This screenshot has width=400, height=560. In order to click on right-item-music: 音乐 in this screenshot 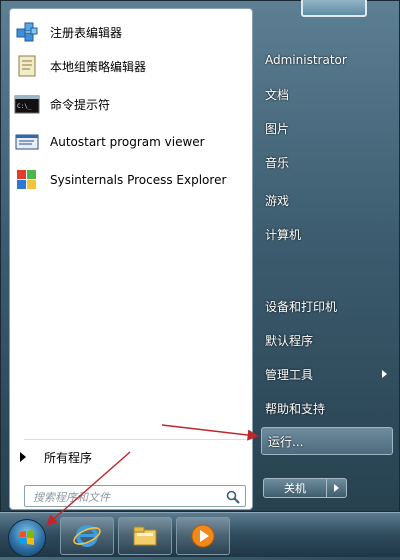, I will do `click(328, 162)`.